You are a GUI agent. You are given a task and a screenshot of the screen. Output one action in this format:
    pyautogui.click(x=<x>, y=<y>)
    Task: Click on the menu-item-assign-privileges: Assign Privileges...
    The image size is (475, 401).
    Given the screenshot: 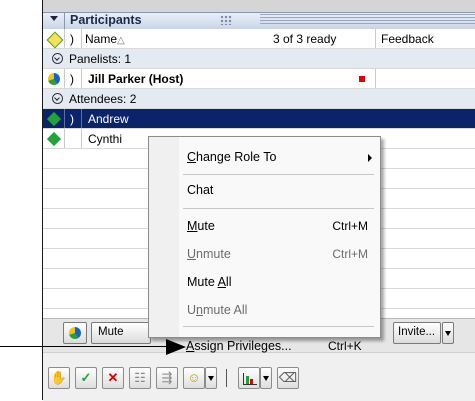 What is the action you would take?
    pyautogui.click(x=239, y=346)
    